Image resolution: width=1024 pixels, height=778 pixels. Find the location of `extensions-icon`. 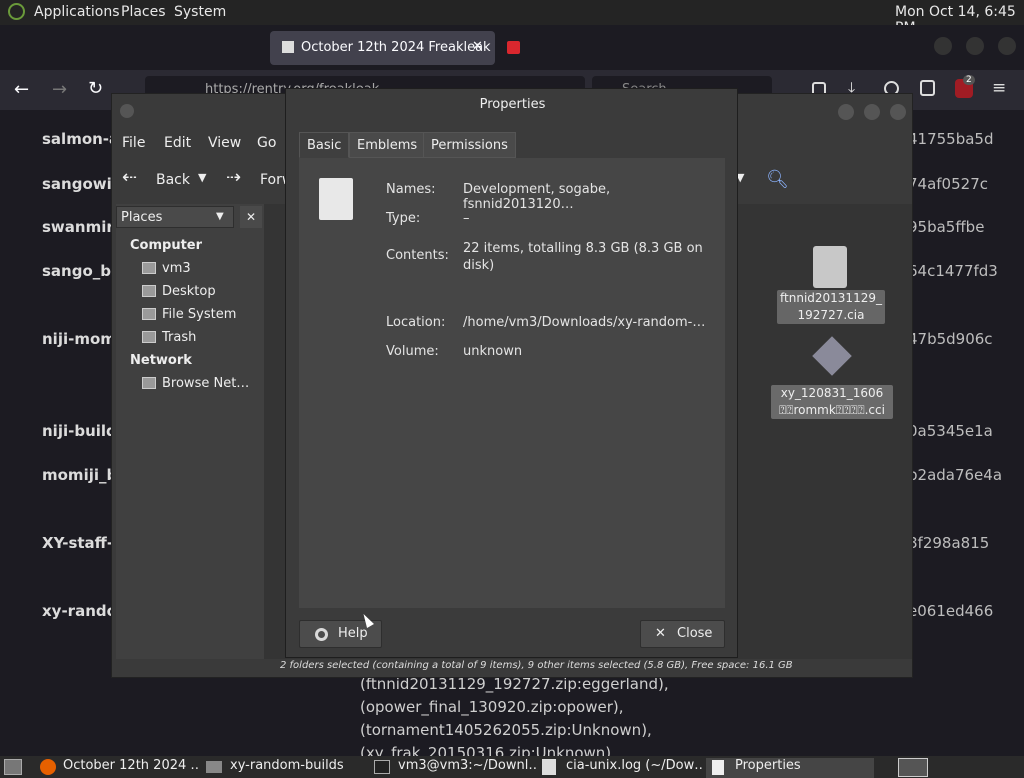

extensions-icon is located at coordinates (927, 88).